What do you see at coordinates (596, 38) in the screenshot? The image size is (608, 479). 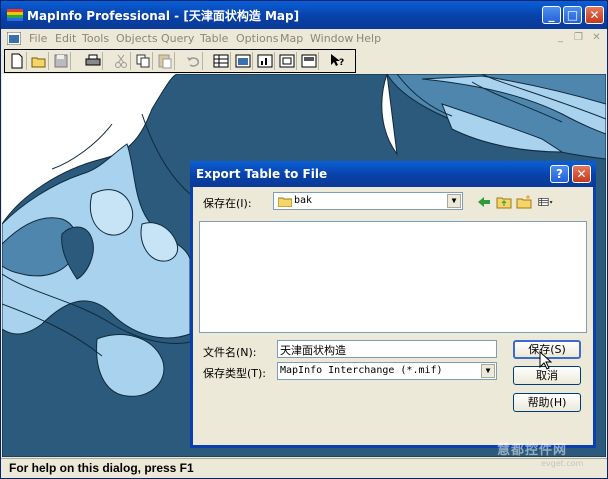 I see `mdi-close-button: ✕` at bounding box center [596, 38].